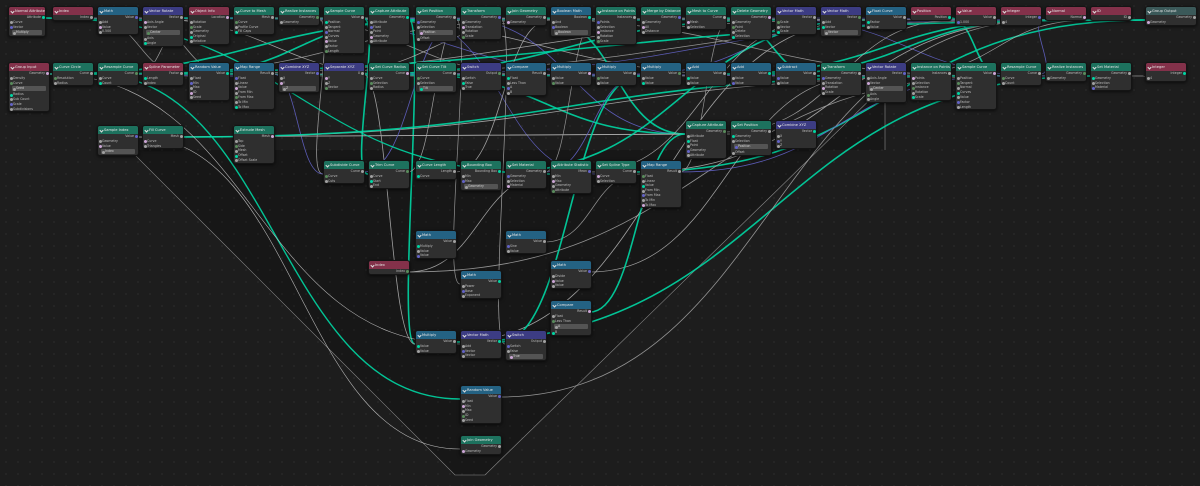 Image resolution: width=1200 pixels, height=486 pixels. What do you see at coordinates (118, 31) in the screenshot?
I see `node-socket-row: 0.500` at bounding box center [118, 31].